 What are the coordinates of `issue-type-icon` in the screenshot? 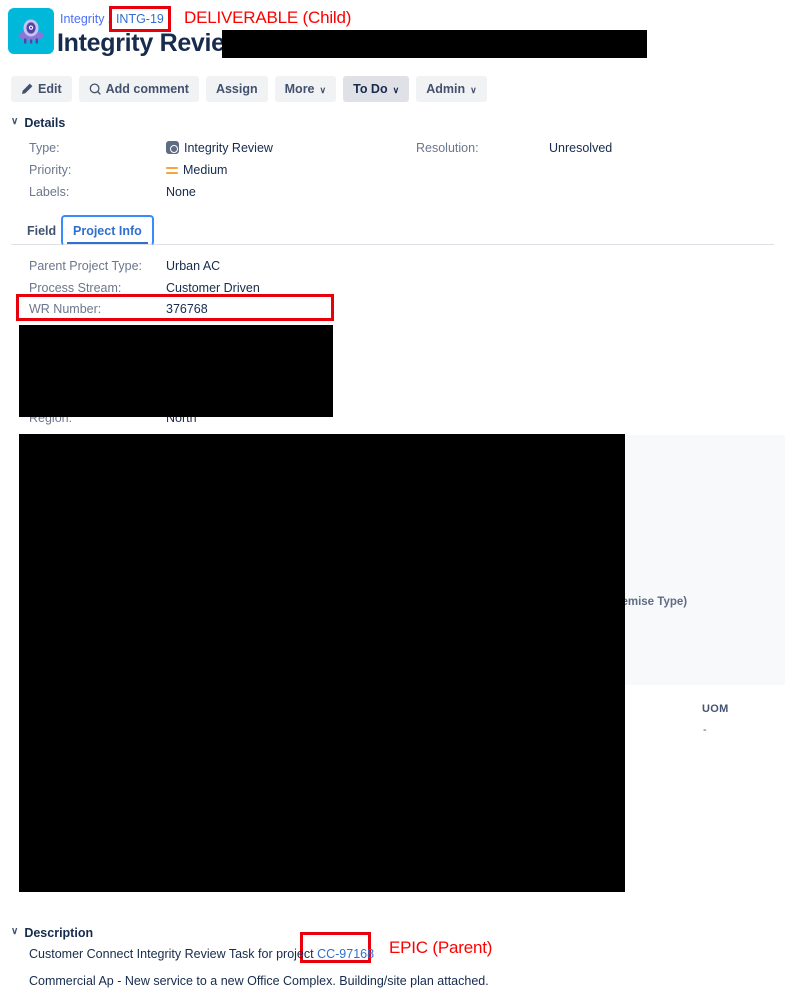 It's located at (172, 147).